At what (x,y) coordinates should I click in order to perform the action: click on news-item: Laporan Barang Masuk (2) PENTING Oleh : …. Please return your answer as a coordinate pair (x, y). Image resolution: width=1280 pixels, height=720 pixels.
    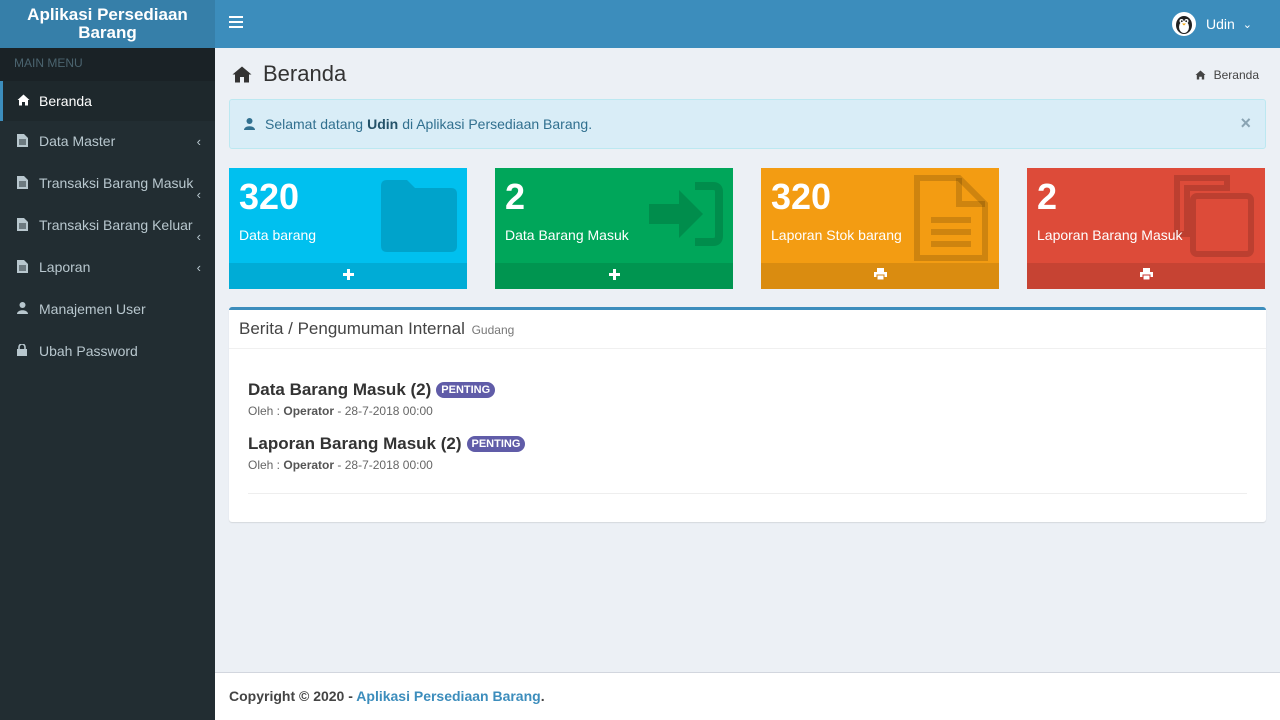
    Looking at the image, I should click on (387, 453).